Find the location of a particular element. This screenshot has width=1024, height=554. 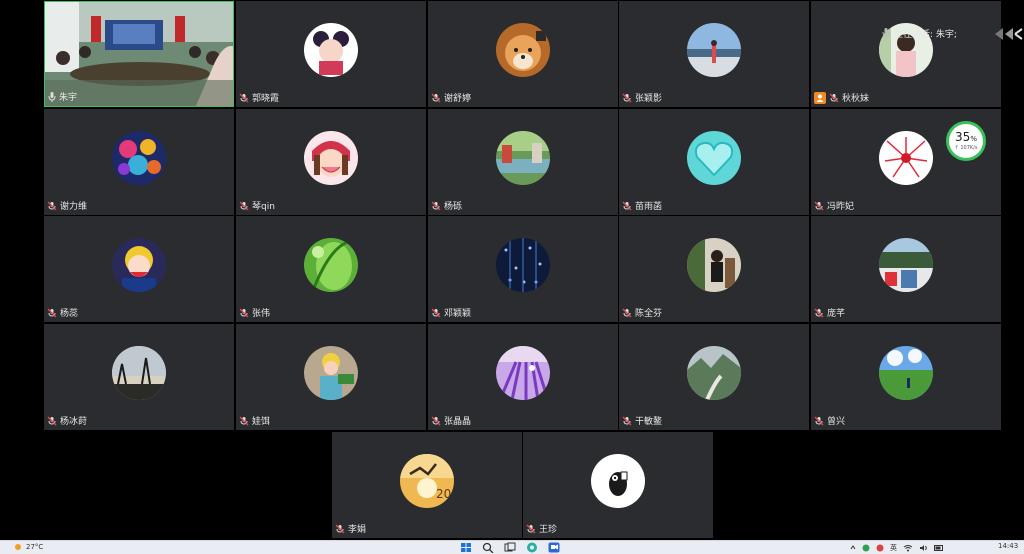

browser-icon is located at coordinates (532, 547).